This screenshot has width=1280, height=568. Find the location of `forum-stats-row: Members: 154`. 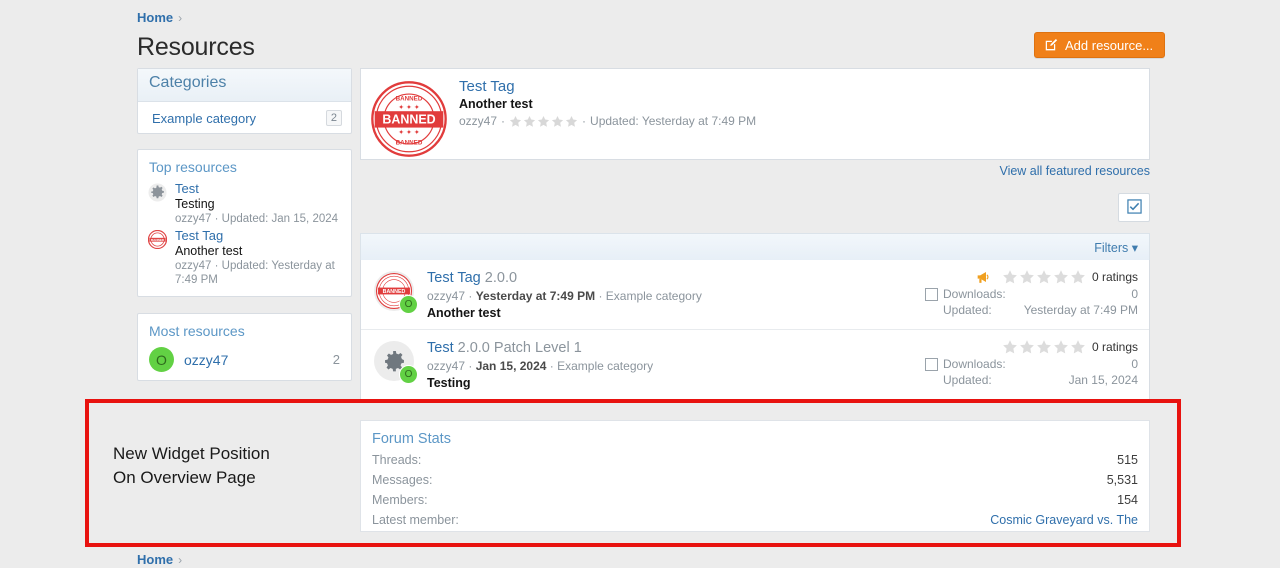

forum-stats-row: Members: 154 is located at coordinates (755, 500).